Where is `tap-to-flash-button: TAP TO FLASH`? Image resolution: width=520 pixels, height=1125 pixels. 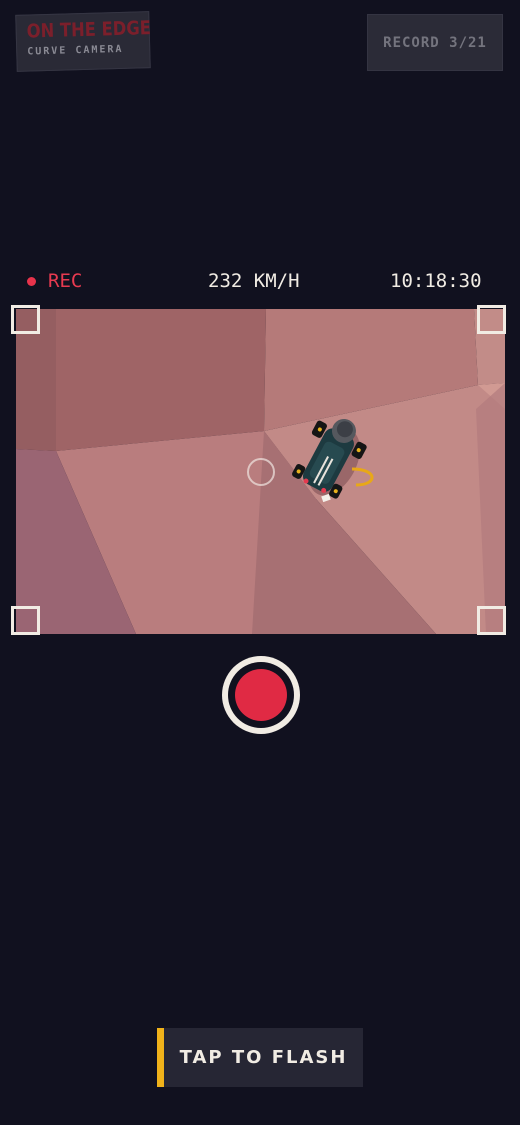 tap-to-flash-button: TAP TO FLASH is located at coordinates (260, 1057).